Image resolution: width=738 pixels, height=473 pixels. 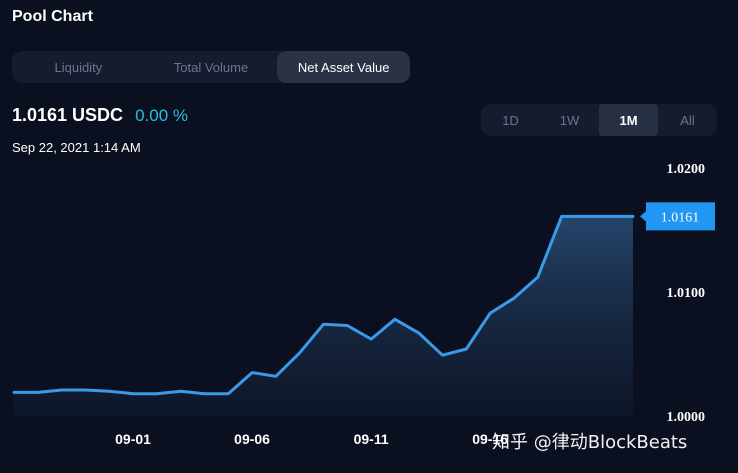 What do you see at coordinates (686, 169) in the screenshot?
I see `y-tick-label: 1.0200` at bounding box center [686, 169].